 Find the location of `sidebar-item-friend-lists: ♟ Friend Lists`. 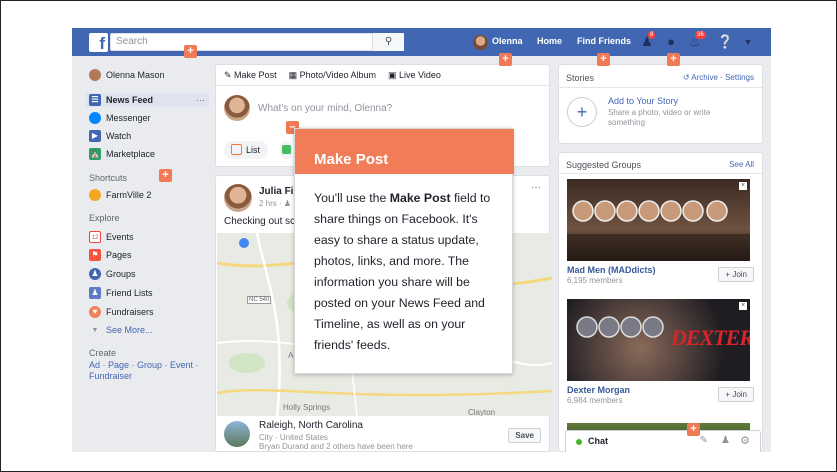

sidebar-item-friend-lists: ♟ Friend Lists is located at coordinates (121, 293).